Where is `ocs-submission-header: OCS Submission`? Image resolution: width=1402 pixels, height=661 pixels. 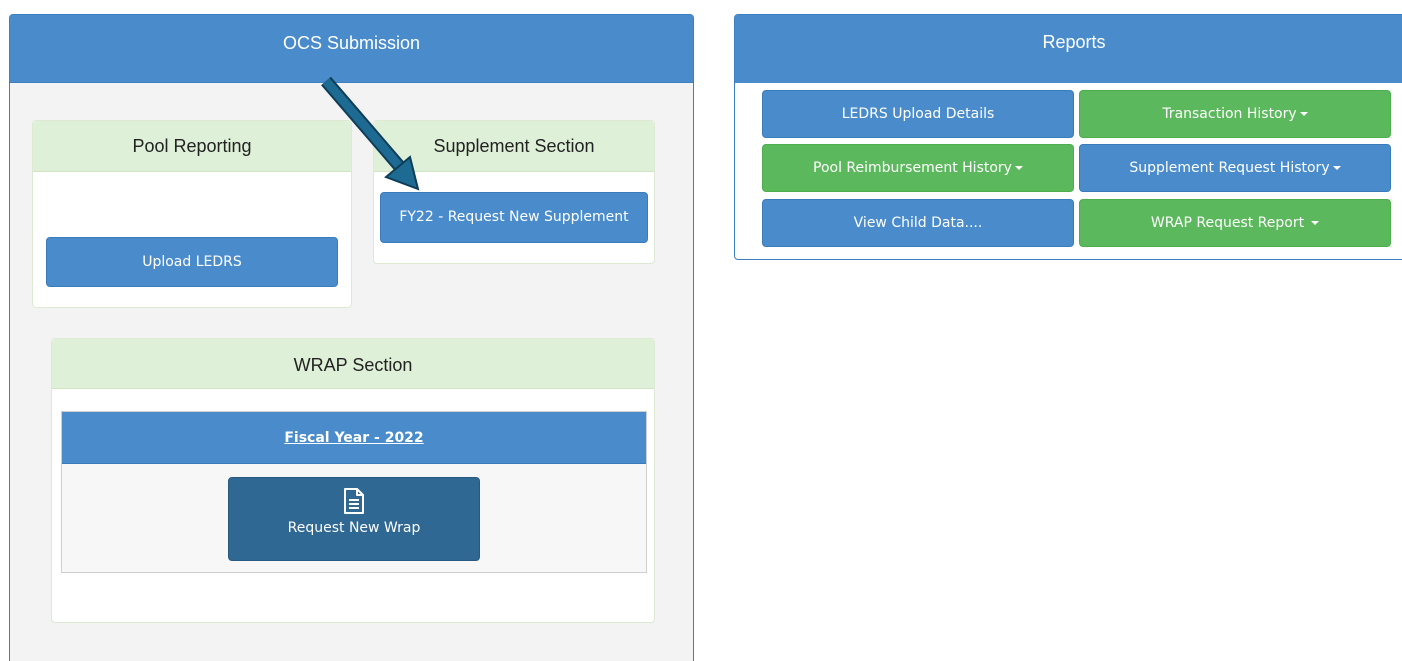
ocs-submission-header: OCS Submission is located at coordinates (351, 49).